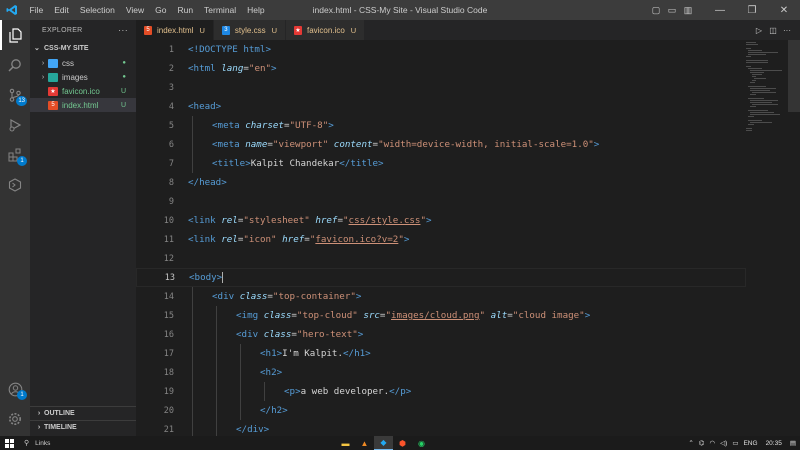 The height and width of the screenshot is (450, 800). Describe the element at coordinates (66, 48) in the screenshot. I see `workspace-name: CSS-MY SITE` at that location.